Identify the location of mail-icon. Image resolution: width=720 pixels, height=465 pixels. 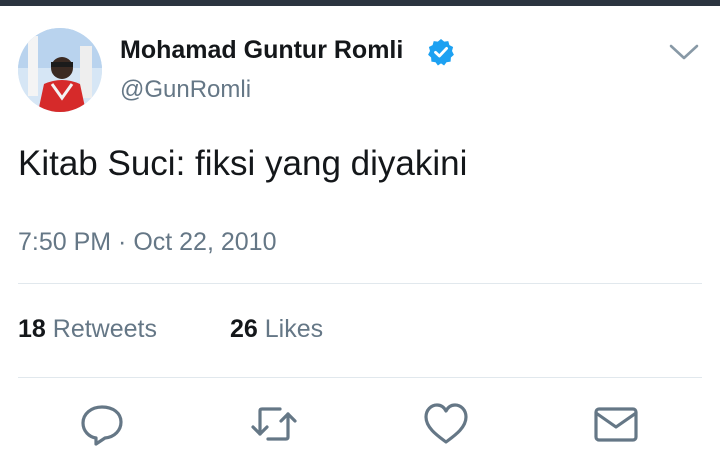
(616, 424).